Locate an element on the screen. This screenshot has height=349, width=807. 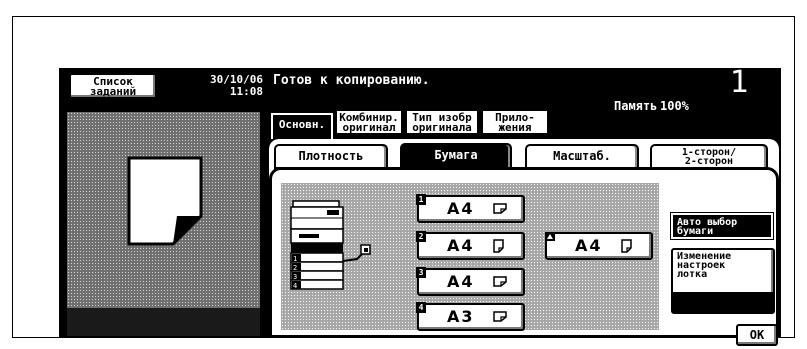
tray-1-button: 1 A4 is located at coordinates (470, 208).